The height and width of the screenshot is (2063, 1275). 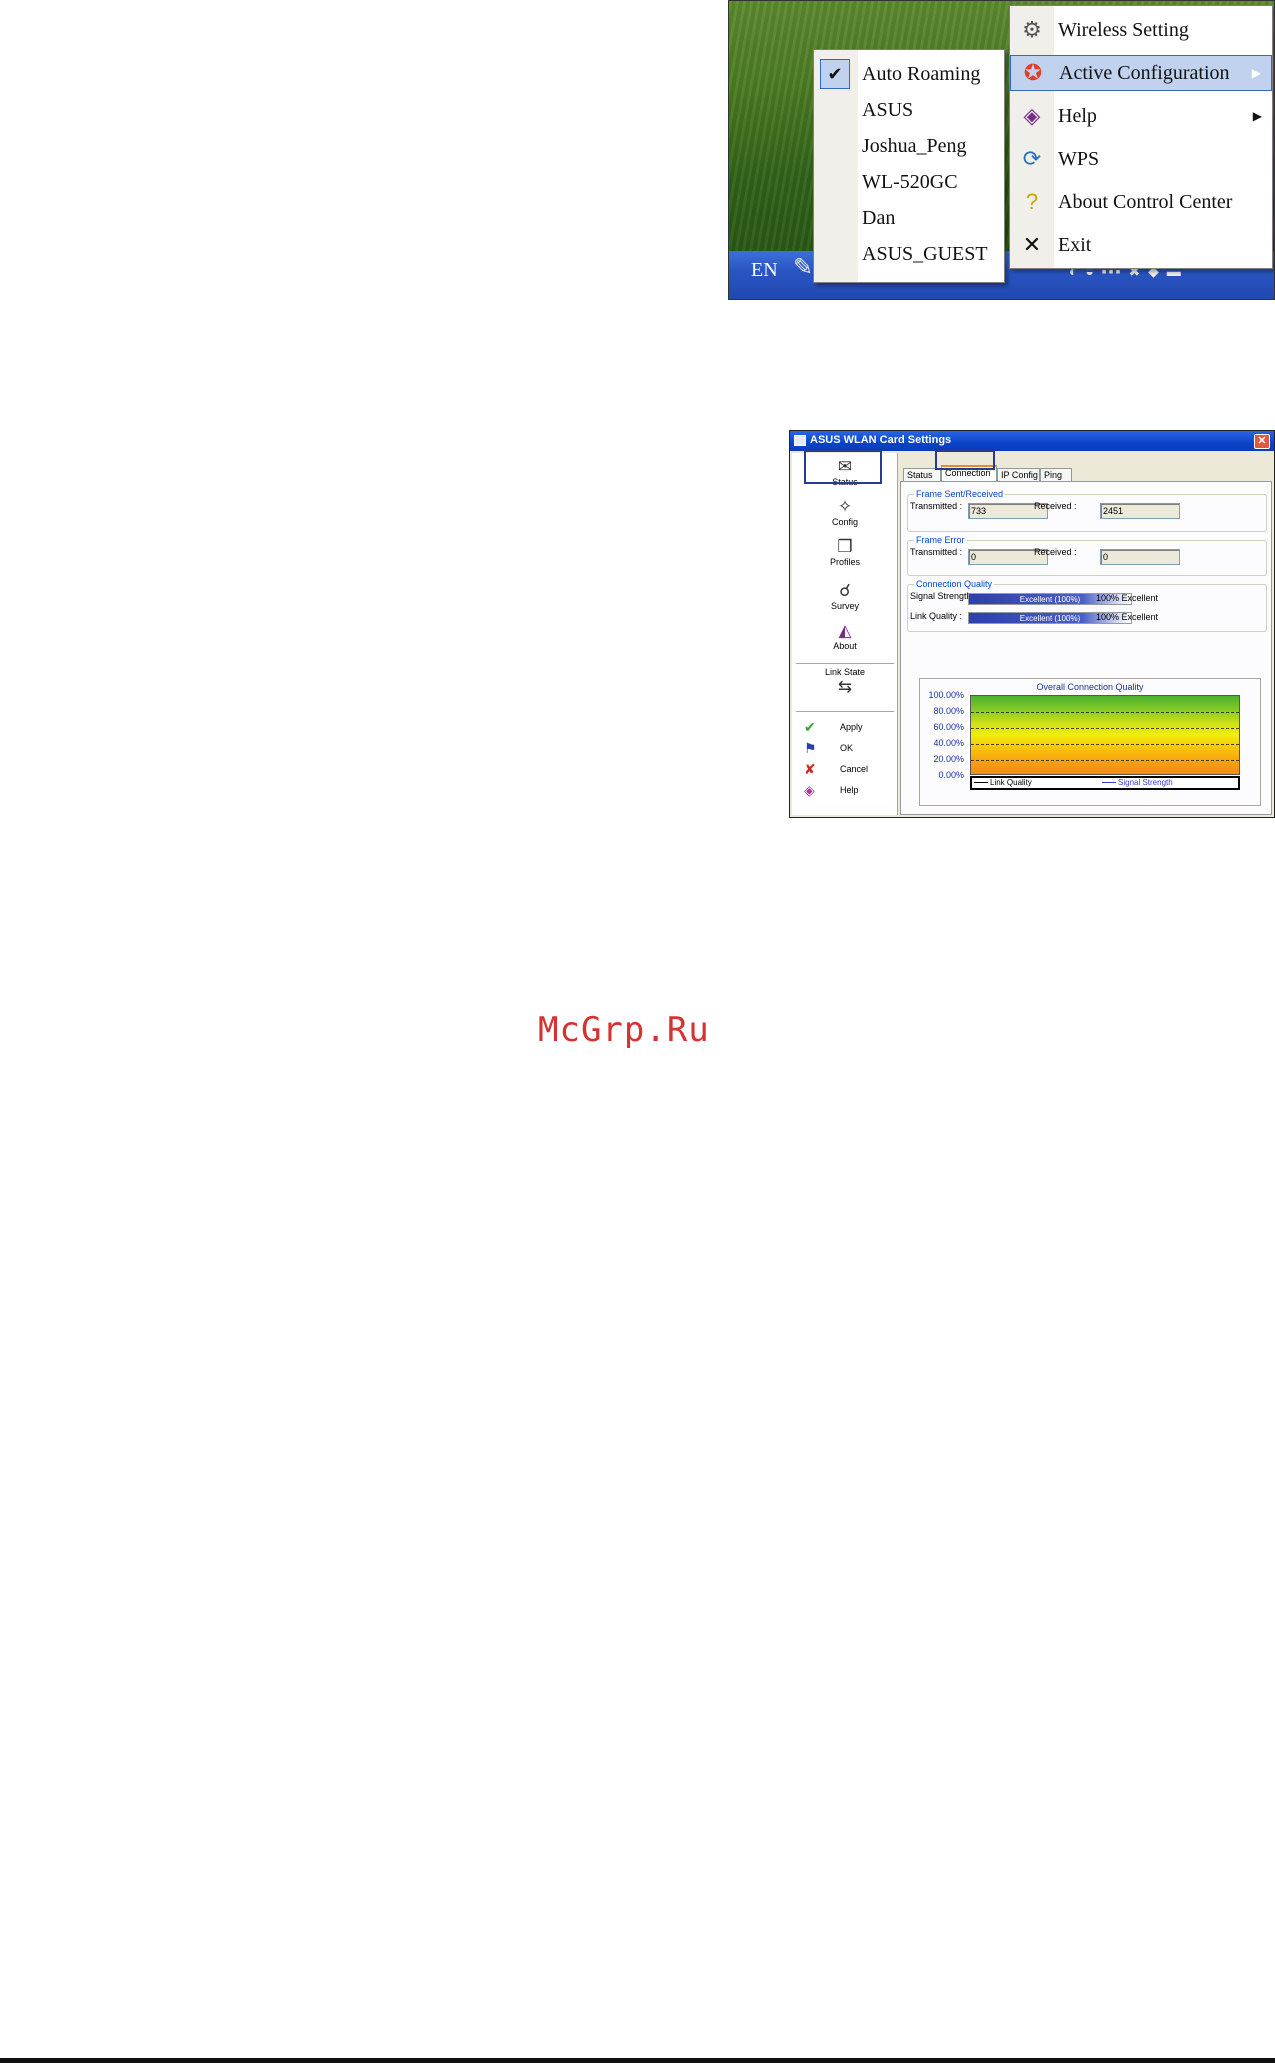 I want to click on y-tick-label: 40.00%, so click(x=948, y=743).